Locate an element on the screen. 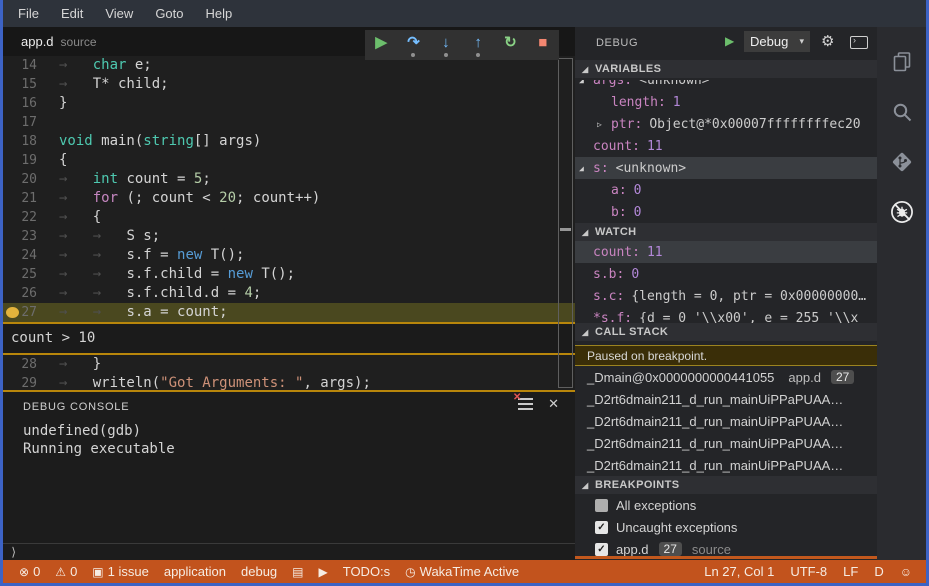 This screenshot has height=586, width=929. expand-arrow-icon: ▷ is located at coordinates (599, 124).